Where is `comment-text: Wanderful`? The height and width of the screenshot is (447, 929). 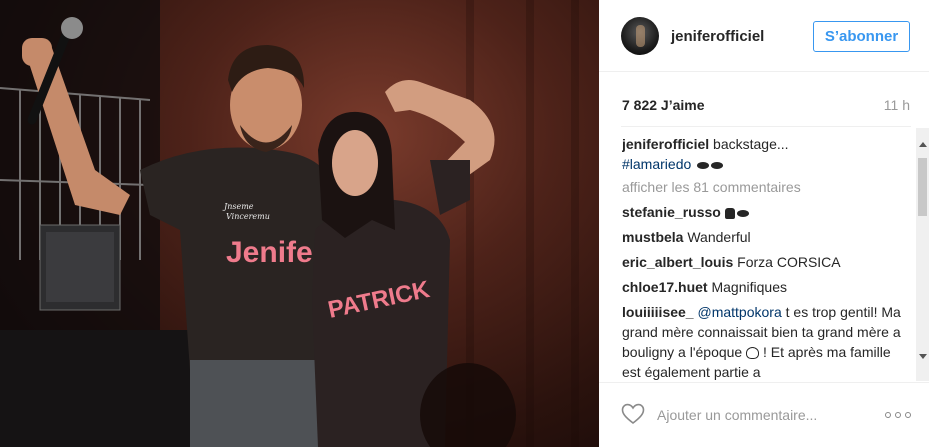 comment-text: Wanderful is located at coordinates (719, 237).